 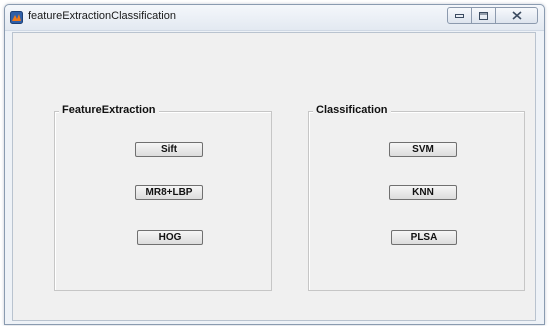 I want to click on minimize-button, so click(x=459, y=15).